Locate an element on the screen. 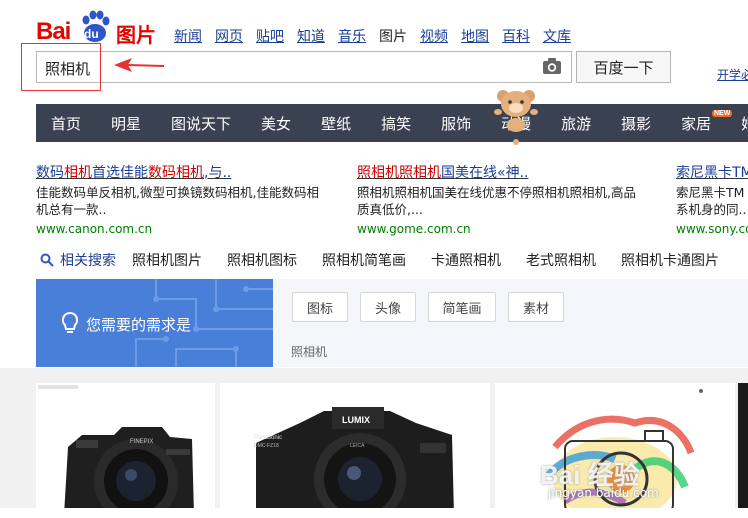 This screenshot has width=748, height=518. camera-image: LUMIX Panasonic DMC-FZ18 LEICA is located at coordinates (354, 462).